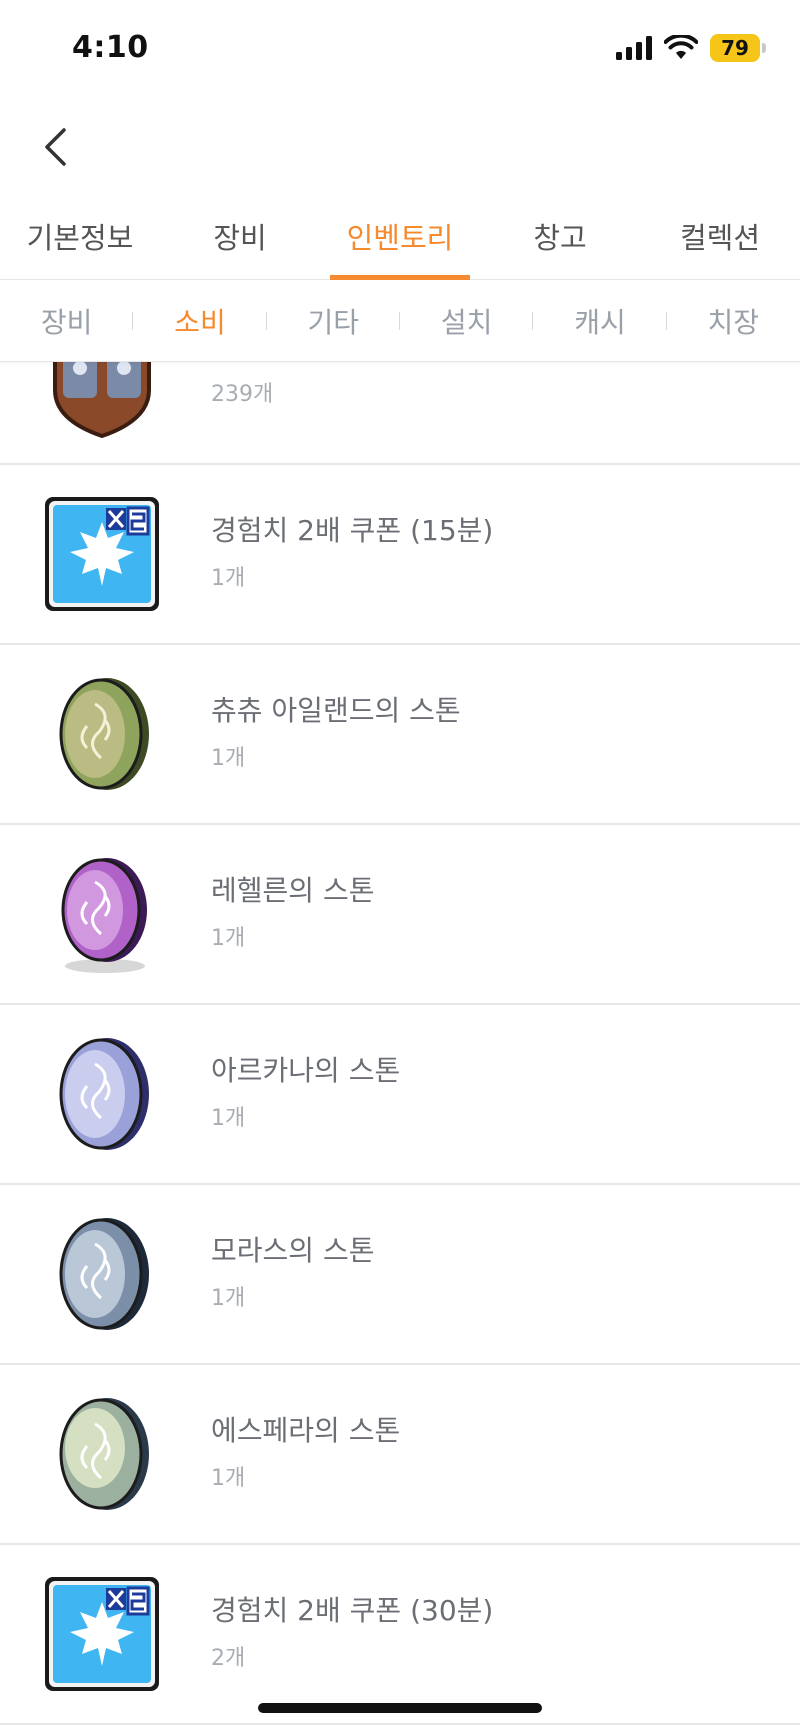 Image resolution: width=800 pixels, height=1731 pixels. What do you see at coordinates (102, 406) in the screenshot?
I see `shield-item-icon` at bounding box center [102, 406].